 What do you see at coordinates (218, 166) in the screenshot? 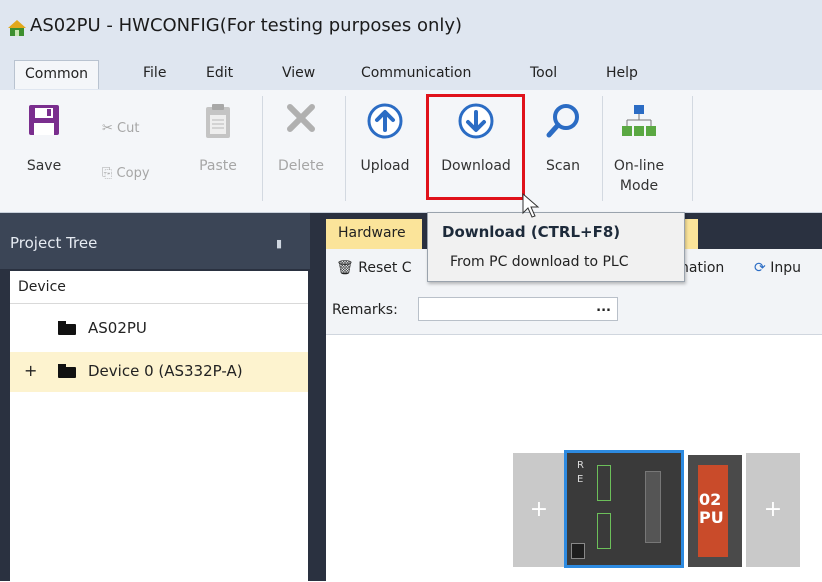
I see `paste-label: Paste` at bounding box center [218, 166].